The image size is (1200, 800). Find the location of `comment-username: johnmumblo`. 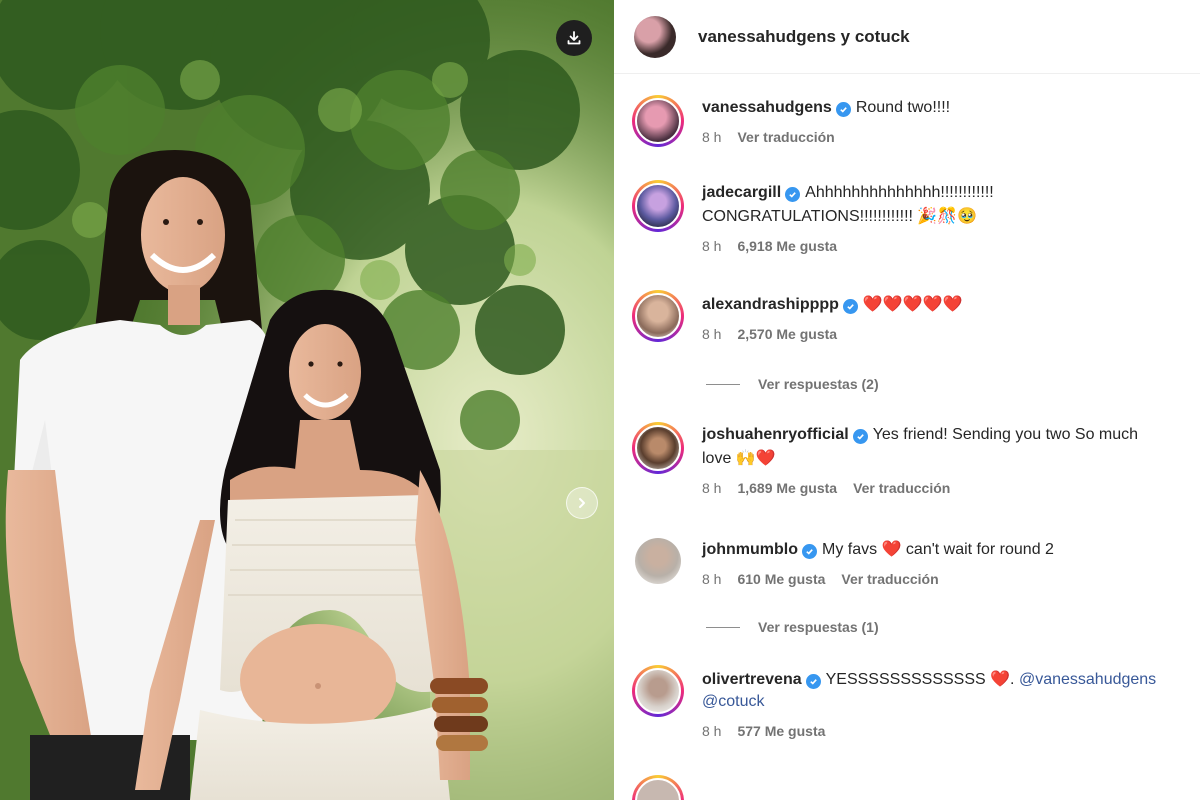

comment-username: johnmumblo is located at coordinates (750, 549).